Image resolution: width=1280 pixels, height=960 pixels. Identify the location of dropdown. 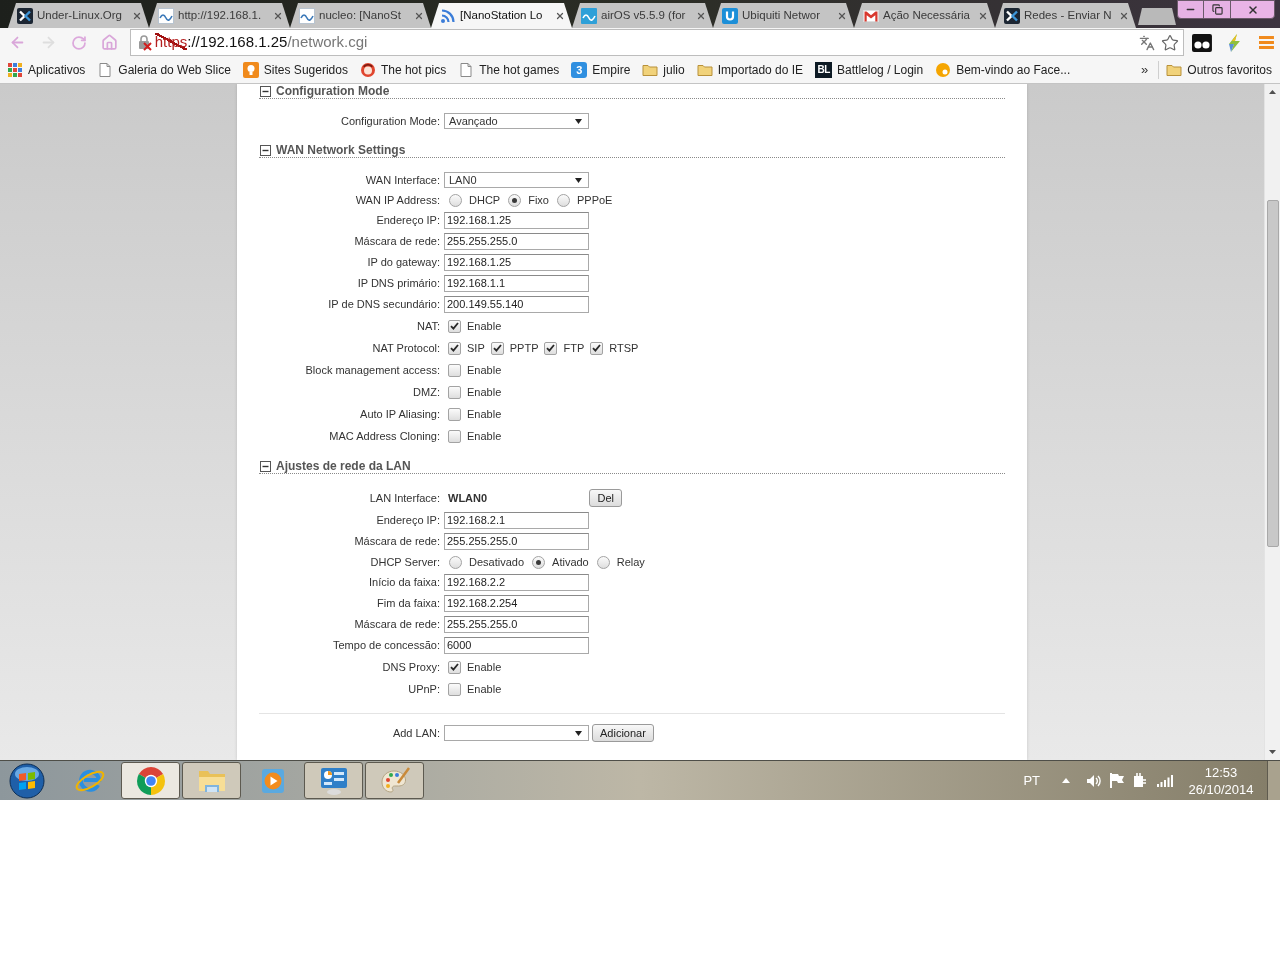
(516, 733).